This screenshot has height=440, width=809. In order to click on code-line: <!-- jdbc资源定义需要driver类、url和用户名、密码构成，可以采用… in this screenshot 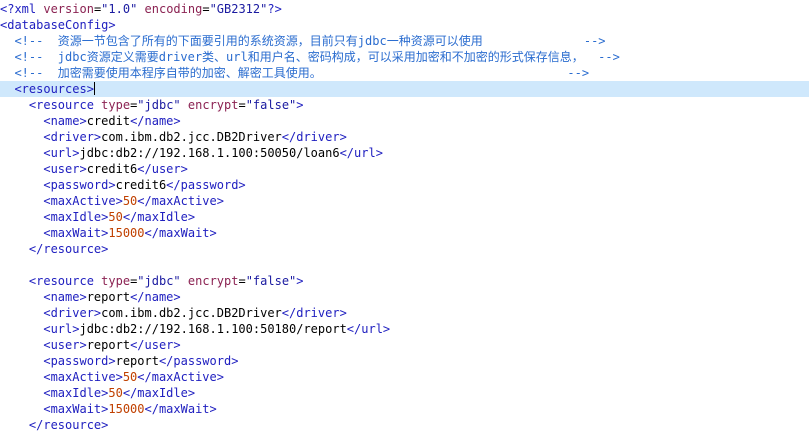, I will do `click(404, 57)`.